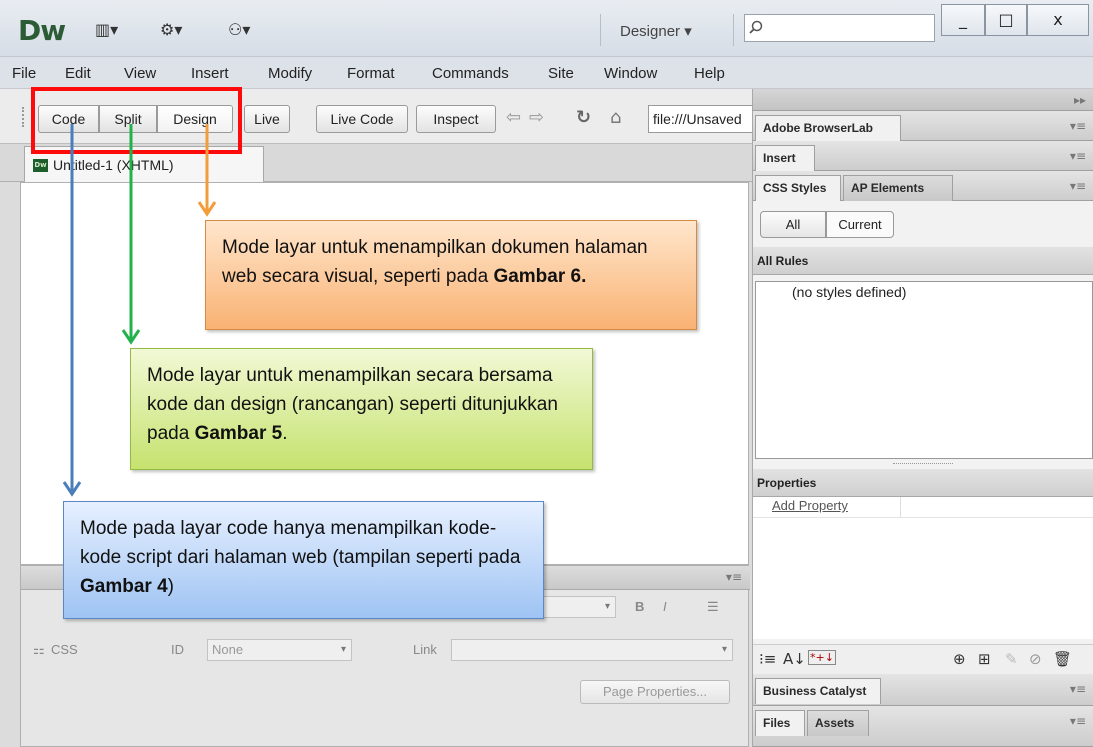 The height and width of the screenshot is (747, 1093). Describe the element at coordinates (140, 73) in the screenshot. I see `menu-view: View` at that location.